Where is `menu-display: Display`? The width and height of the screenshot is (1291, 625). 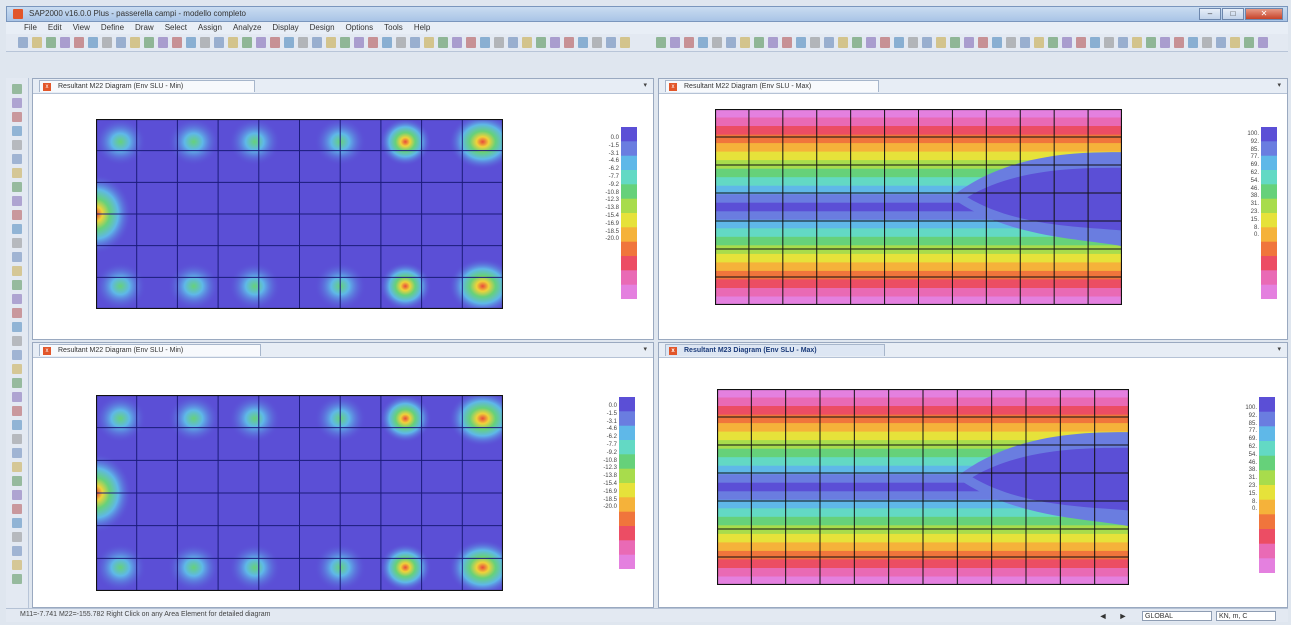 menu-display: Display is located at coordinates (285, 28).